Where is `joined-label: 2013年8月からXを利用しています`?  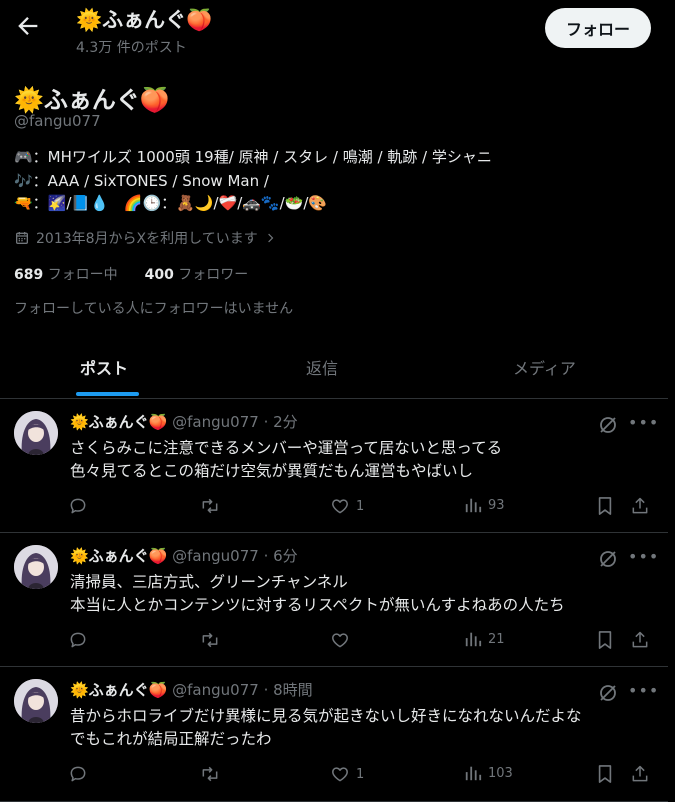 joined-label: 2013年8月からXを利用しています is located at coordinates (147, 239).